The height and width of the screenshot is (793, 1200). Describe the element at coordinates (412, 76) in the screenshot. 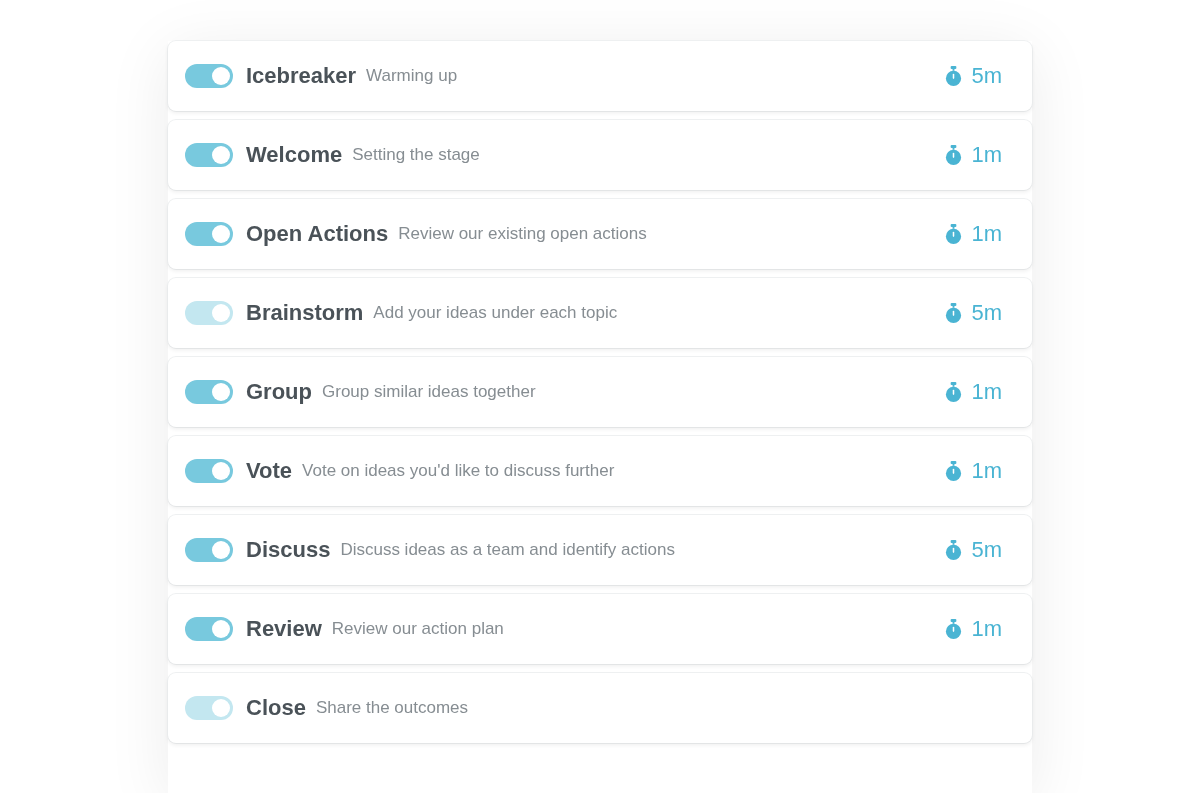

I see `step-description: Warming up` at that location.